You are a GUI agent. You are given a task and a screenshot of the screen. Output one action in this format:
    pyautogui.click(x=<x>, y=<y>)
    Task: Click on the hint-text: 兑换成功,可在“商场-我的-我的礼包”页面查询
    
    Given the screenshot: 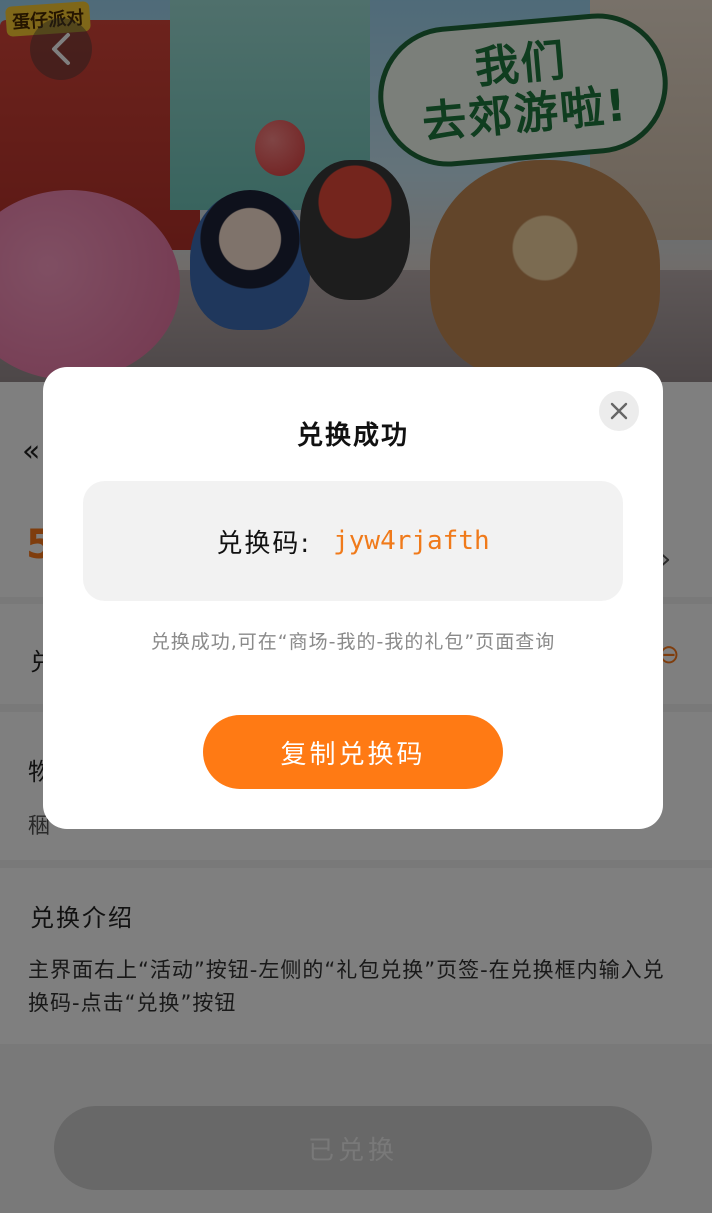 What is the action you would take?
    pyautogui.click(x=353, y=642)
    